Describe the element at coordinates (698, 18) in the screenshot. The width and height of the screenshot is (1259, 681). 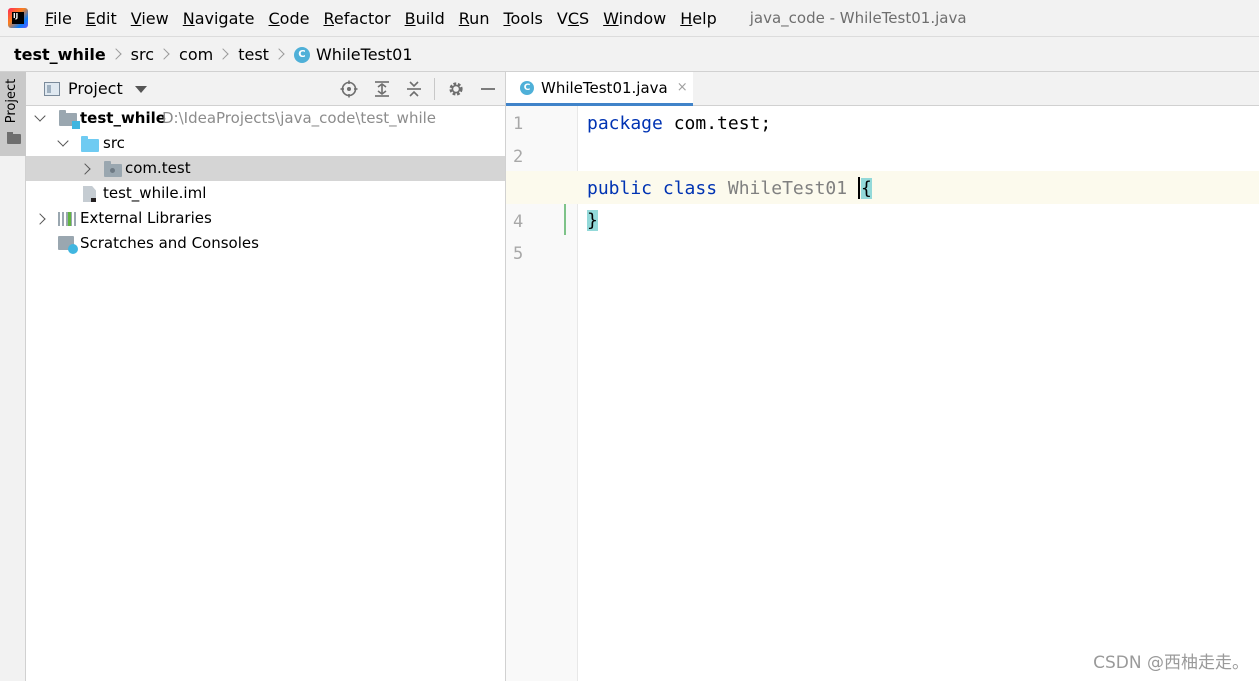
I see `menu-help: Help` at that location.